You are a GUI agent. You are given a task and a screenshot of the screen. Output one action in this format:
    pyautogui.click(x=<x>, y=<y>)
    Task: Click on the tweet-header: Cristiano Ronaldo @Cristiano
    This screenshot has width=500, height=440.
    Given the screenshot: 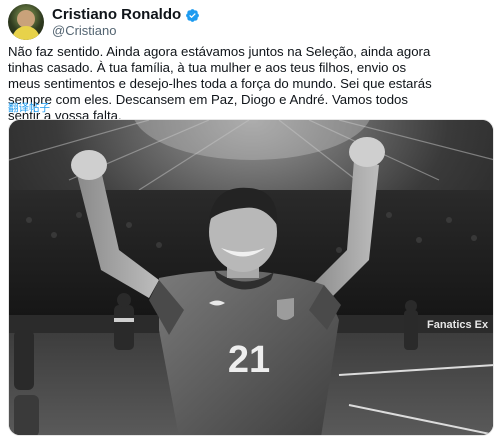 What is the action you would take?
    pyautogui.click(x=250, y=22)
    